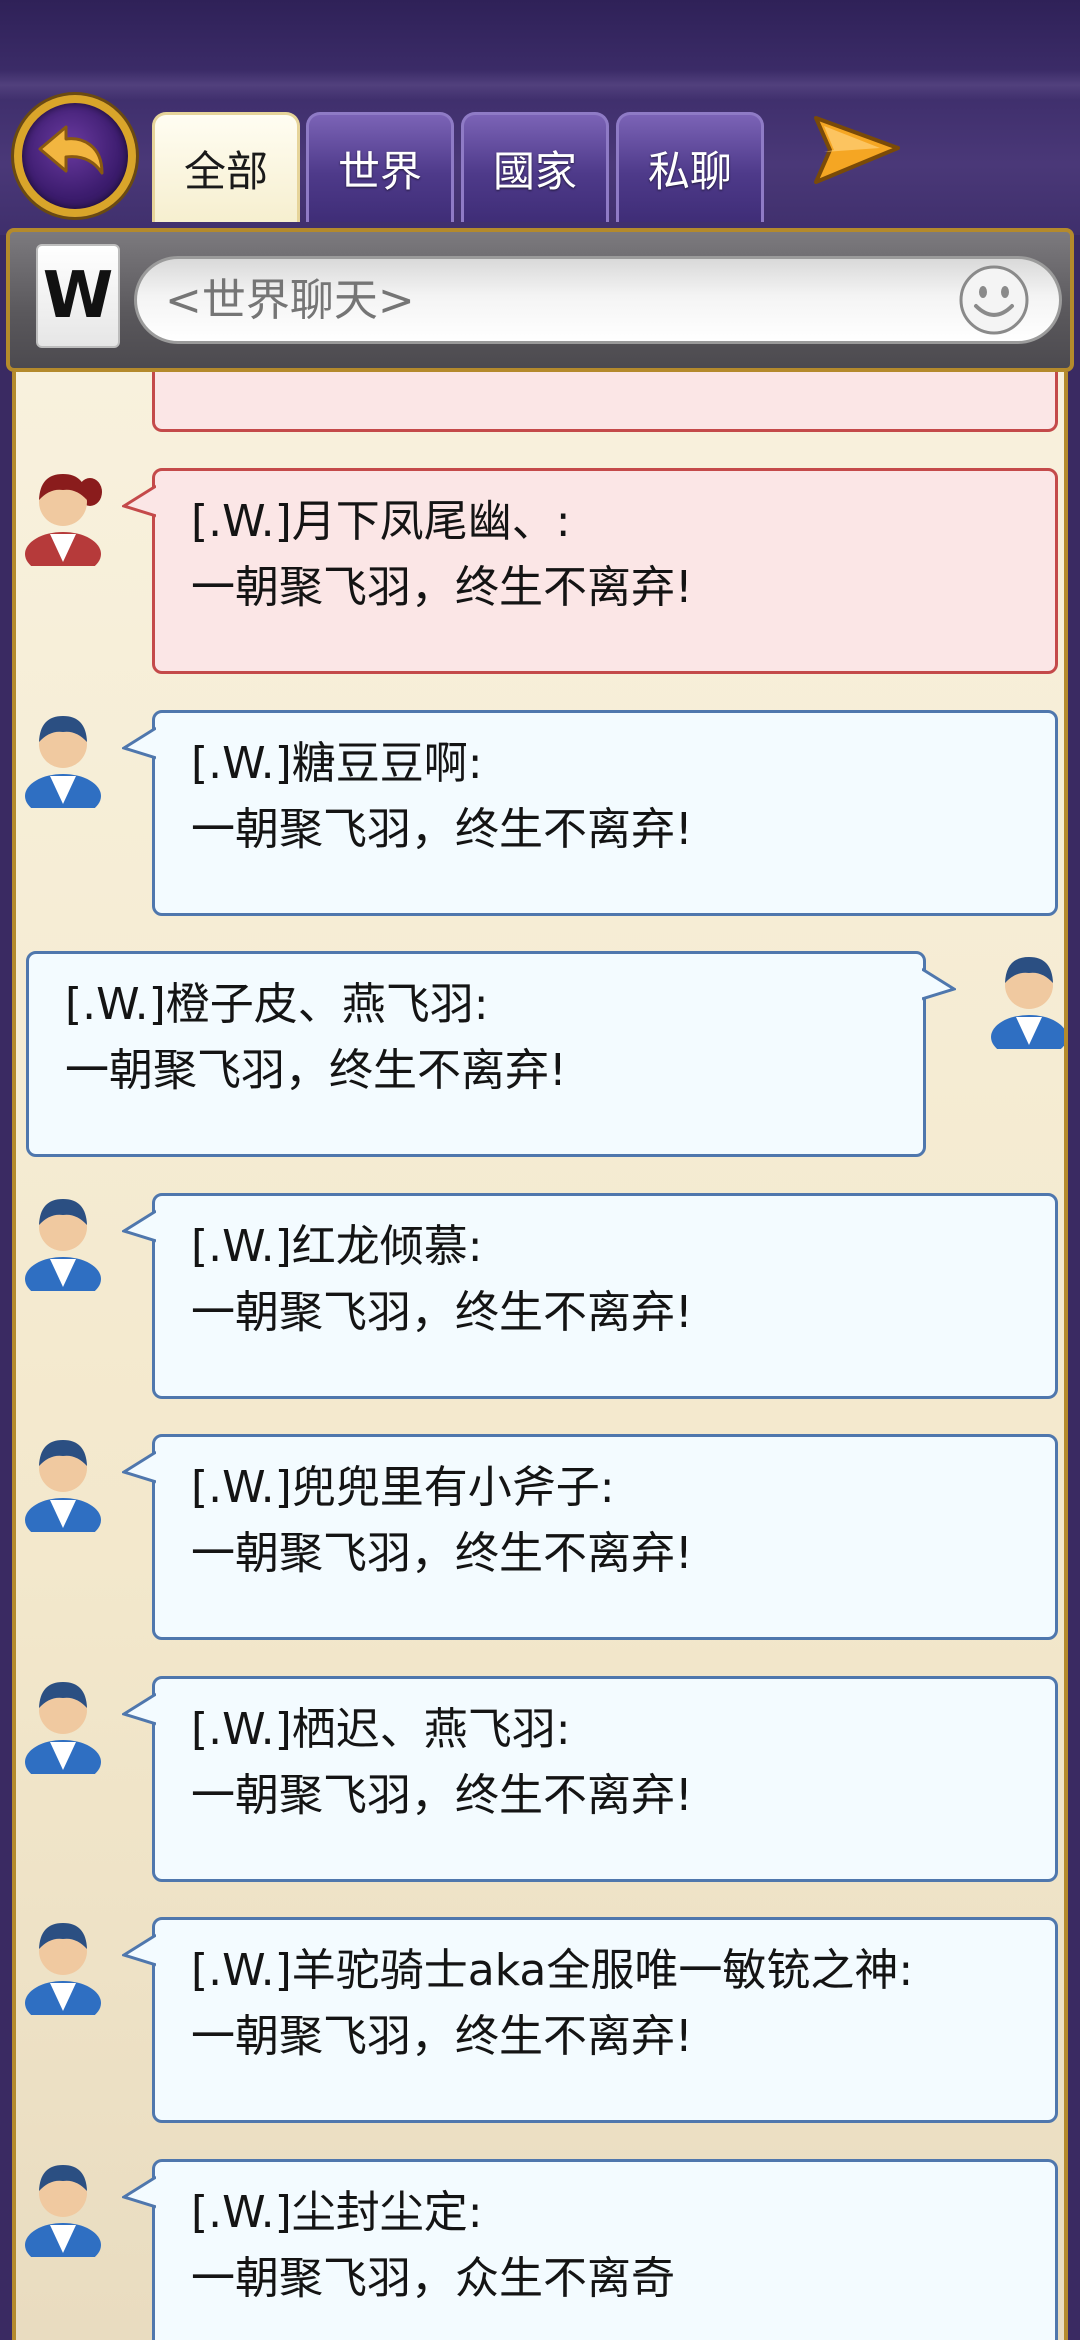 The height and width of the screenshot is (2340, 1080). Describe the element at coordinates (598, 300) in the screenshot. I see `chat-input` at that location.